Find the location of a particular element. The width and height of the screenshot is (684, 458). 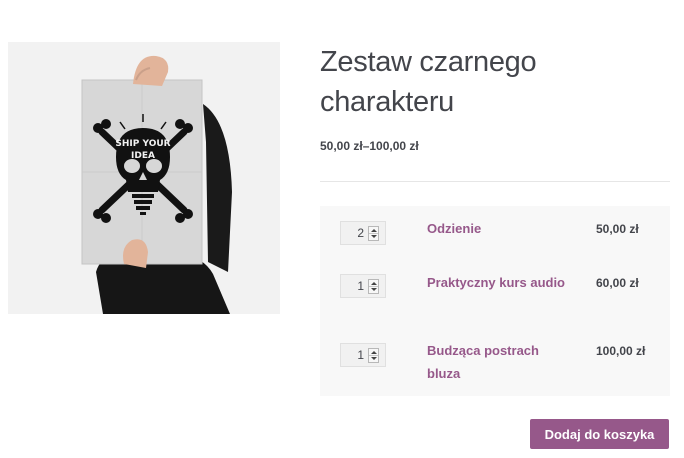

item-price: 50,00 zł is located at coordinates (617, 229).